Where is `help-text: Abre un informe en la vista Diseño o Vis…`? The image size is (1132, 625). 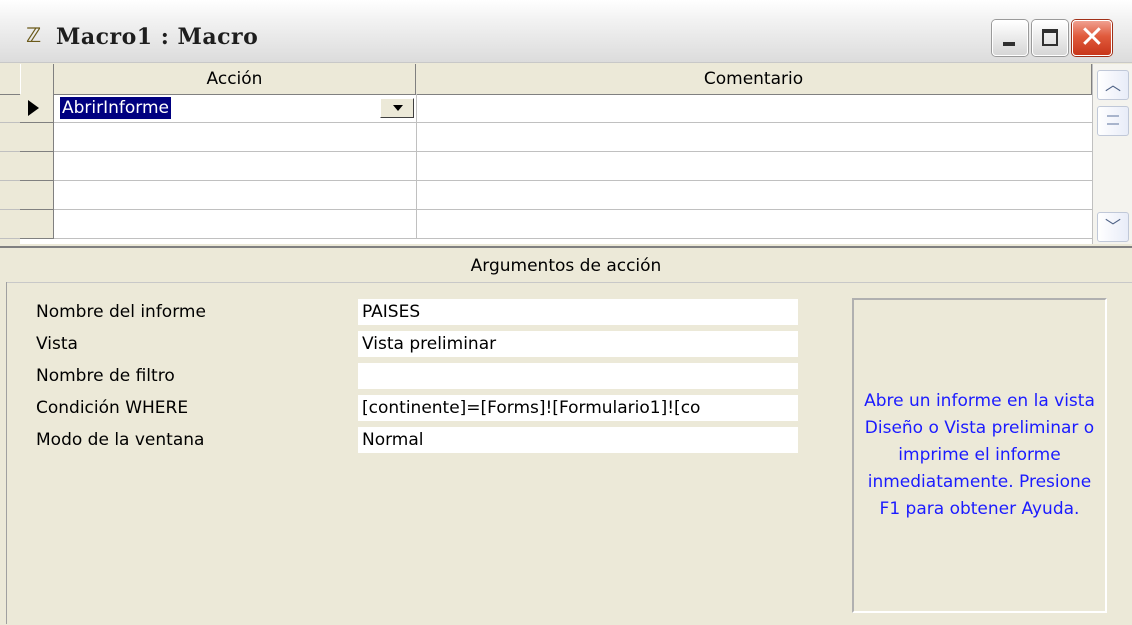 help-text: Abre un informe en la vista Diseño o Vis… is located at coordinates (979, 455).